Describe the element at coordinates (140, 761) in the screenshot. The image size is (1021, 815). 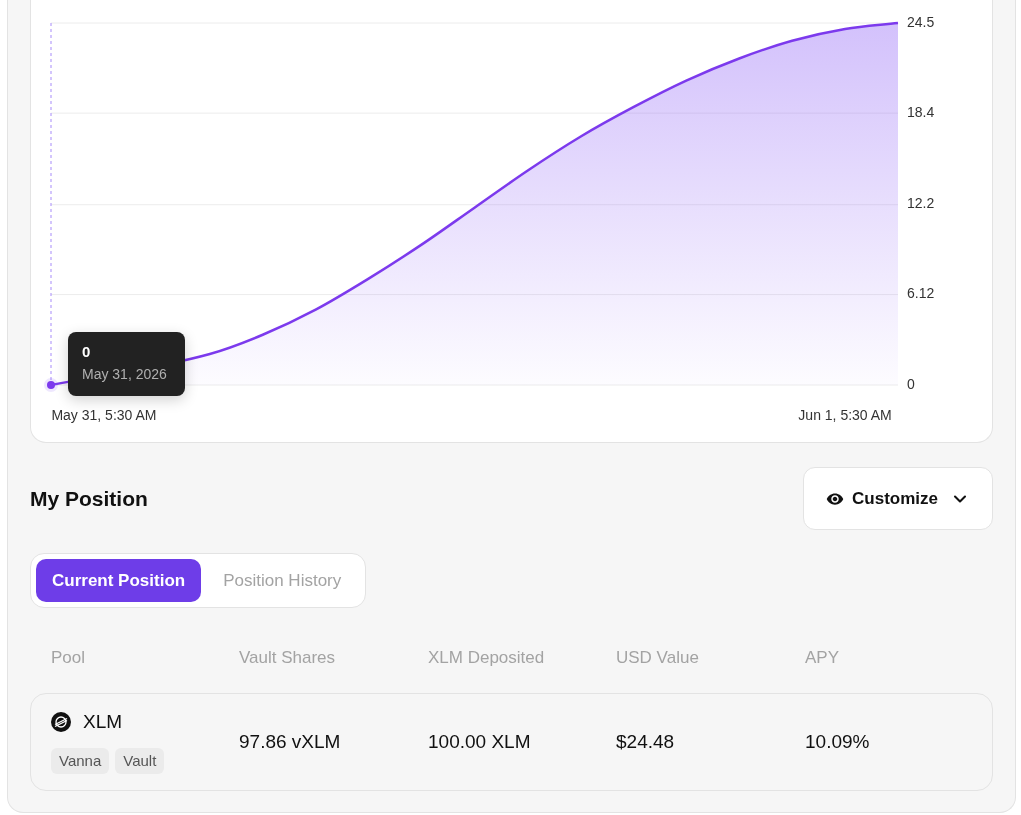
I see `pool-tag: Vault` at that location.